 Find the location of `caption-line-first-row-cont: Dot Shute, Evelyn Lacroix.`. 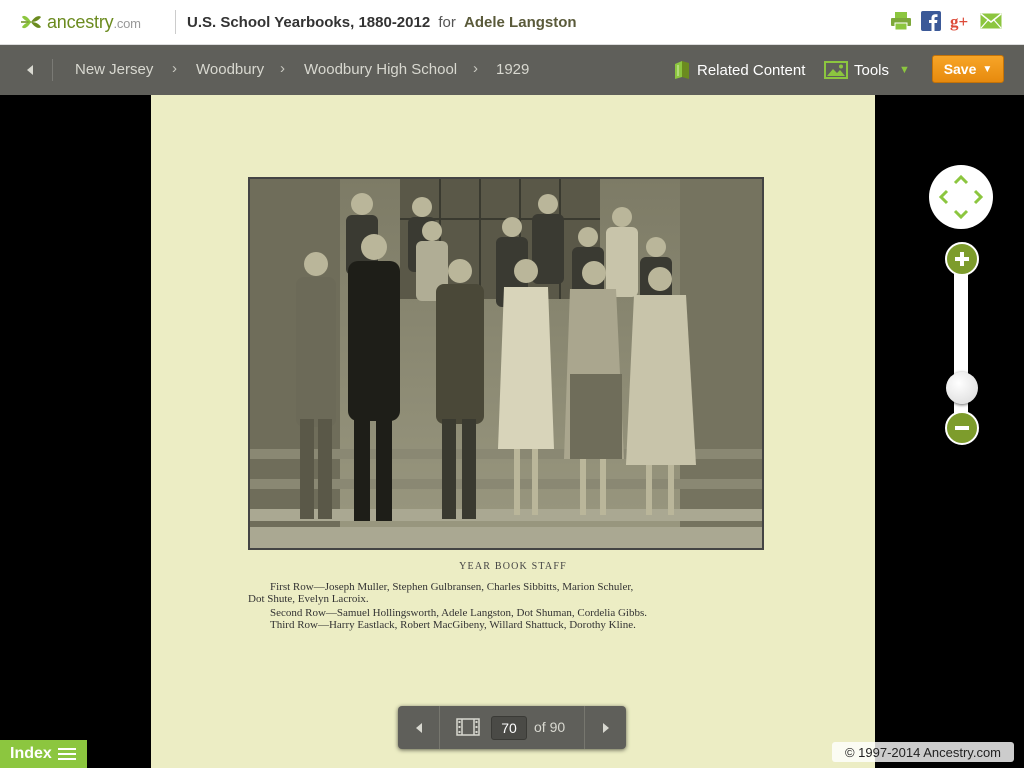

caption-line-first-row-cont: Dot Shute, Evelyn Lacroix. is located at coordinates (308, 599).